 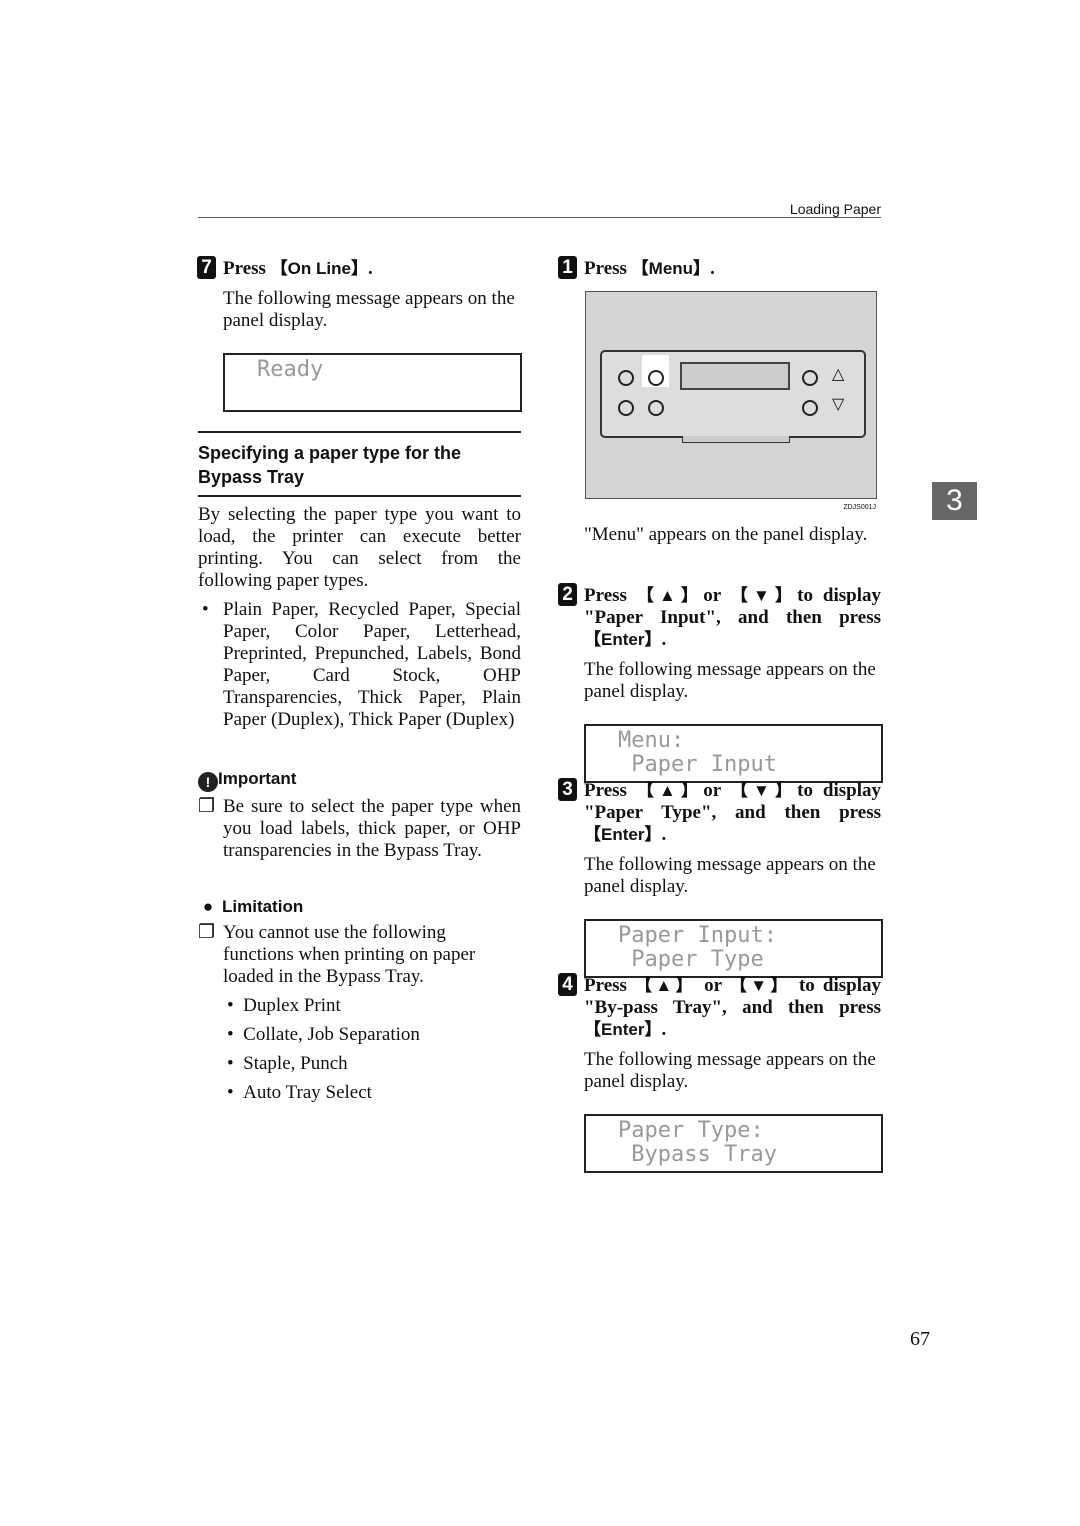 What do you see at coordinates (208, 782) in the screenshot?
I see `important-icon: !` at bounding box center [208, 782].